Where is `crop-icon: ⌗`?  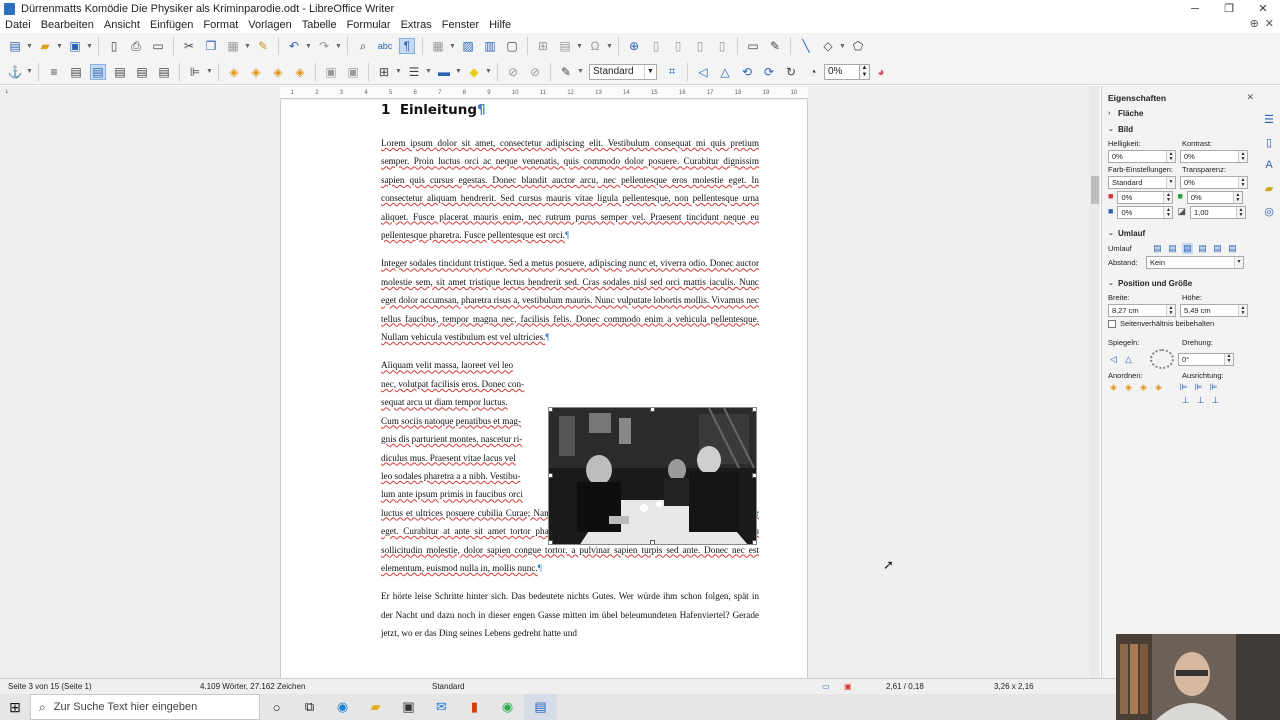 crop-icon: ⌗ is located at coordinates (672, 72).